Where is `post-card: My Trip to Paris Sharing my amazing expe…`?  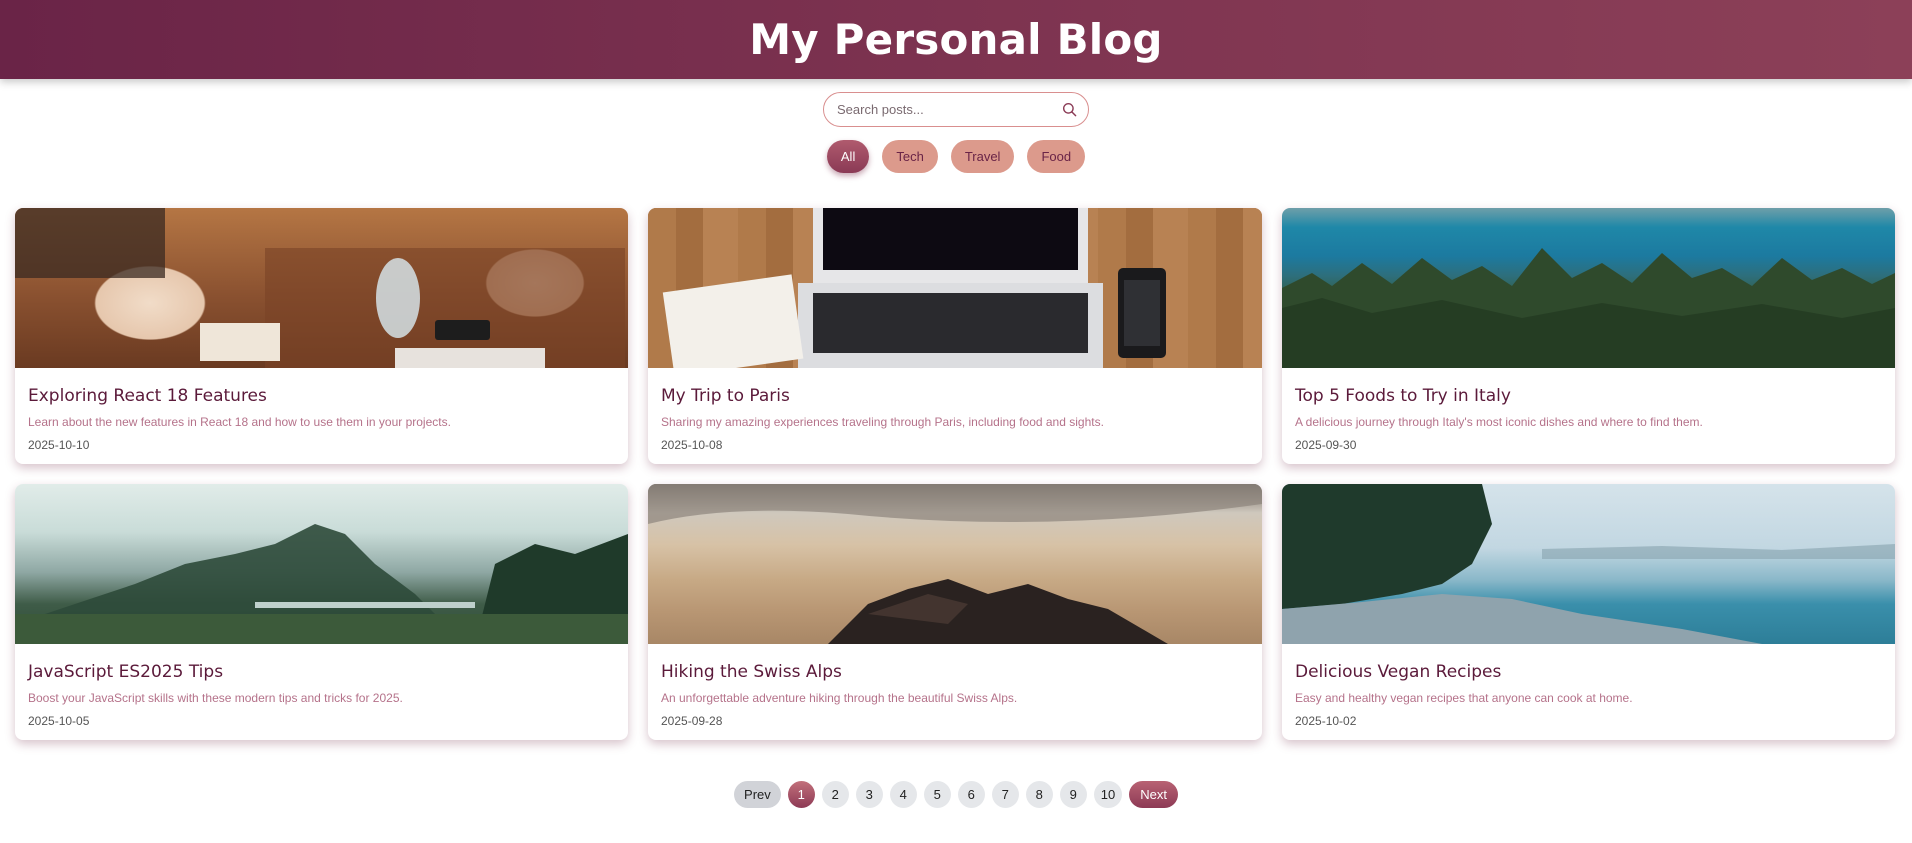
post-card: My Trip to Paris Sharing my amazing expe… is located at coordinates (955, 336).